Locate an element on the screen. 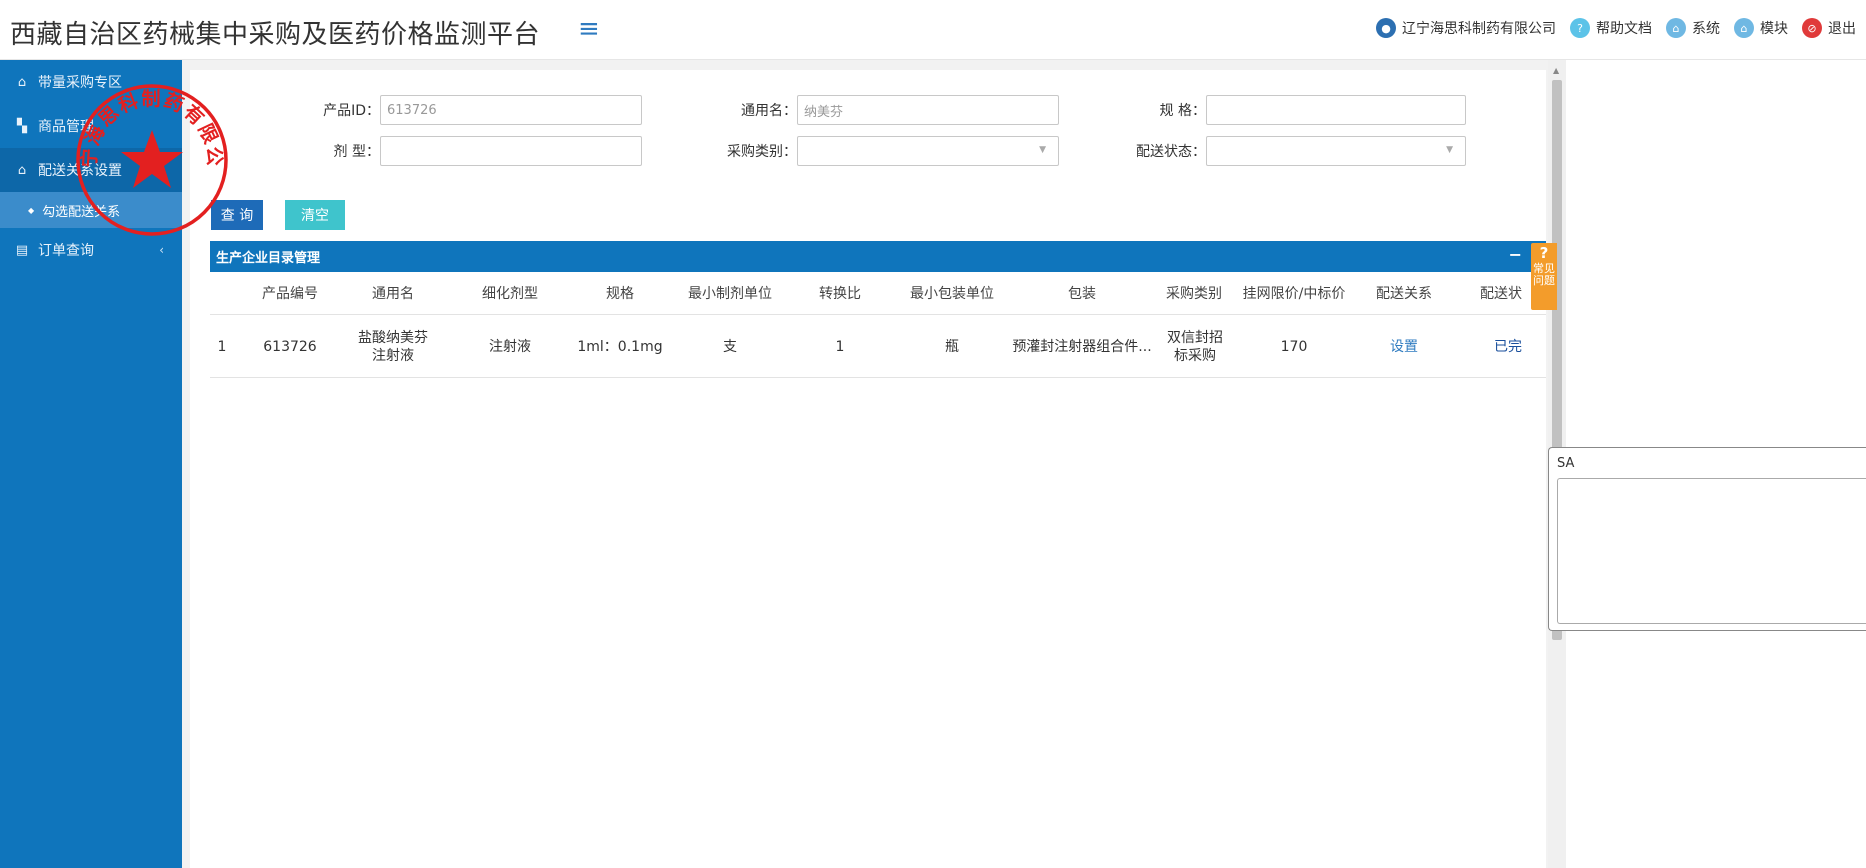 The image size is (1866, 868). diamond-icon: ◆ is located at coordinates (31, 210).